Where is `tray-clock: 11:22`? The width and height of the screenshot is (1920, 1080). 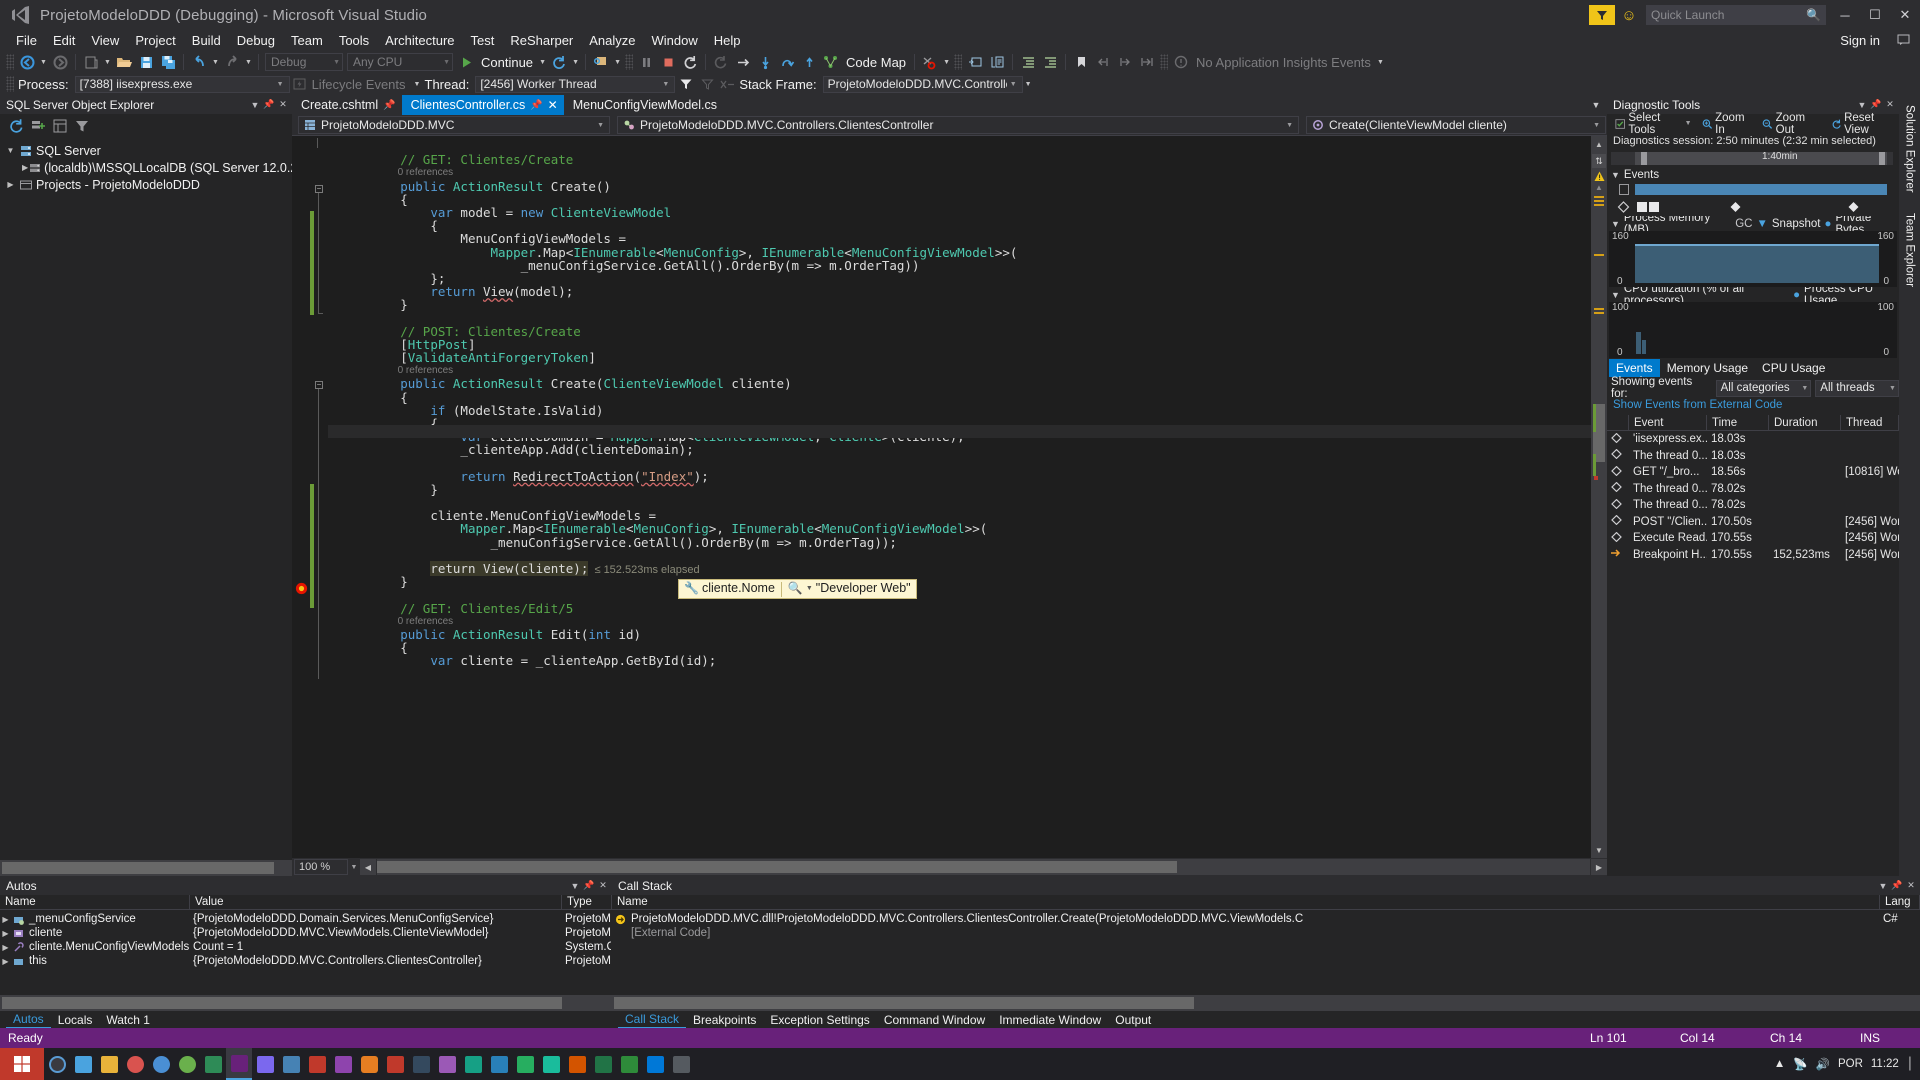 tray-clock: 11:22 is located at coordinates (1885, 1064).